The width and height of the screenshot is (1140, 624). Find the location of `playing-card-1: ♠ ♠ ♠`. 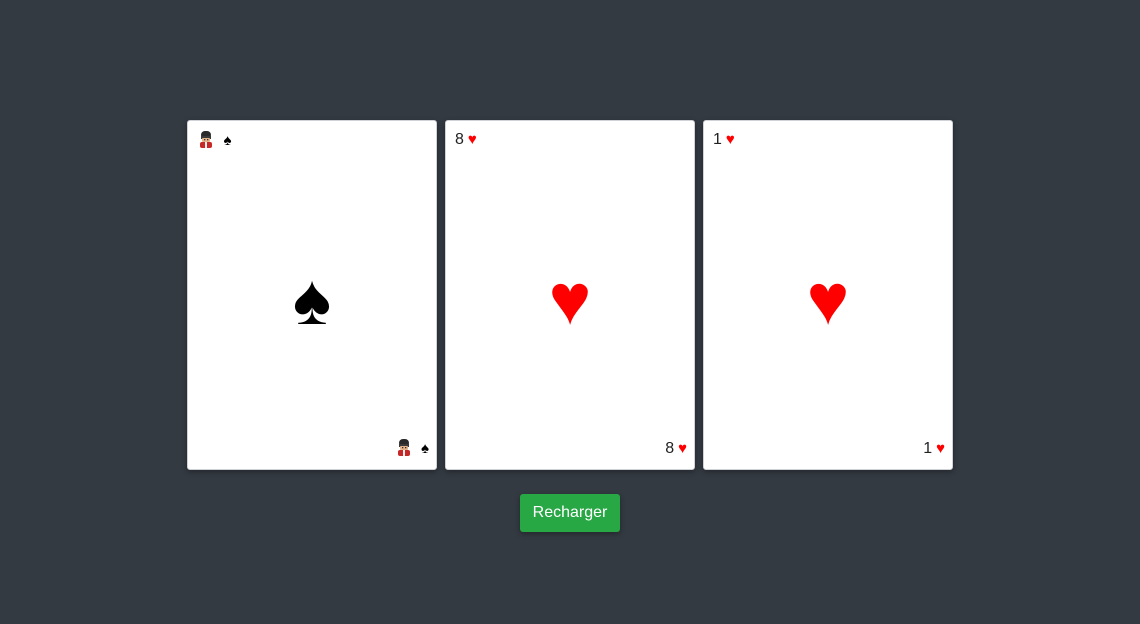

playing-card-1: ♠ ♠ ♠ is located at coordinates (312, 295).